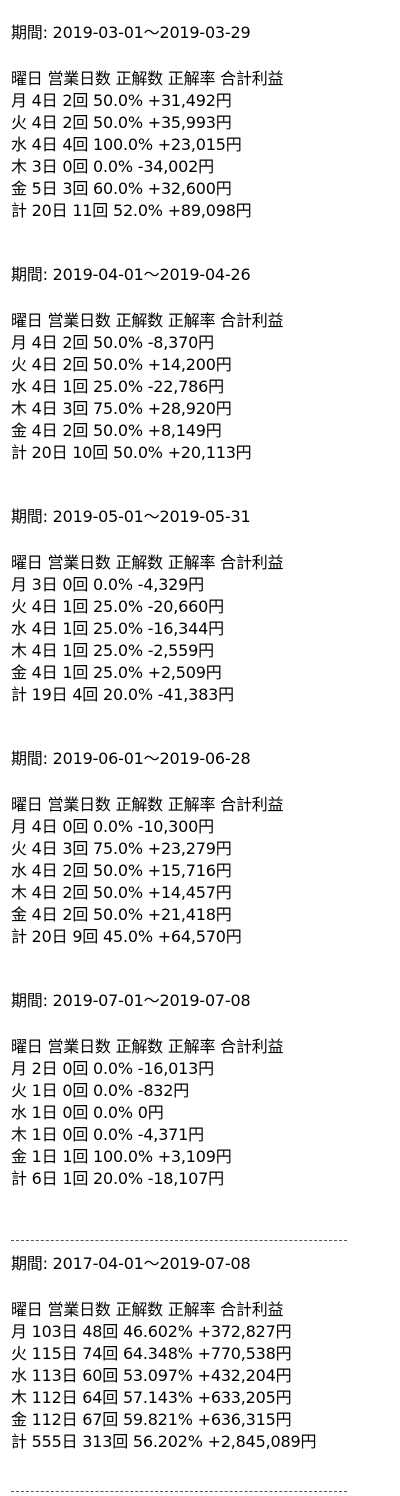  Describe the element at coordinates (87, 1112) in the screenshot. I see `table-row: 水 1日 0回 0.0% 0円` at that location.